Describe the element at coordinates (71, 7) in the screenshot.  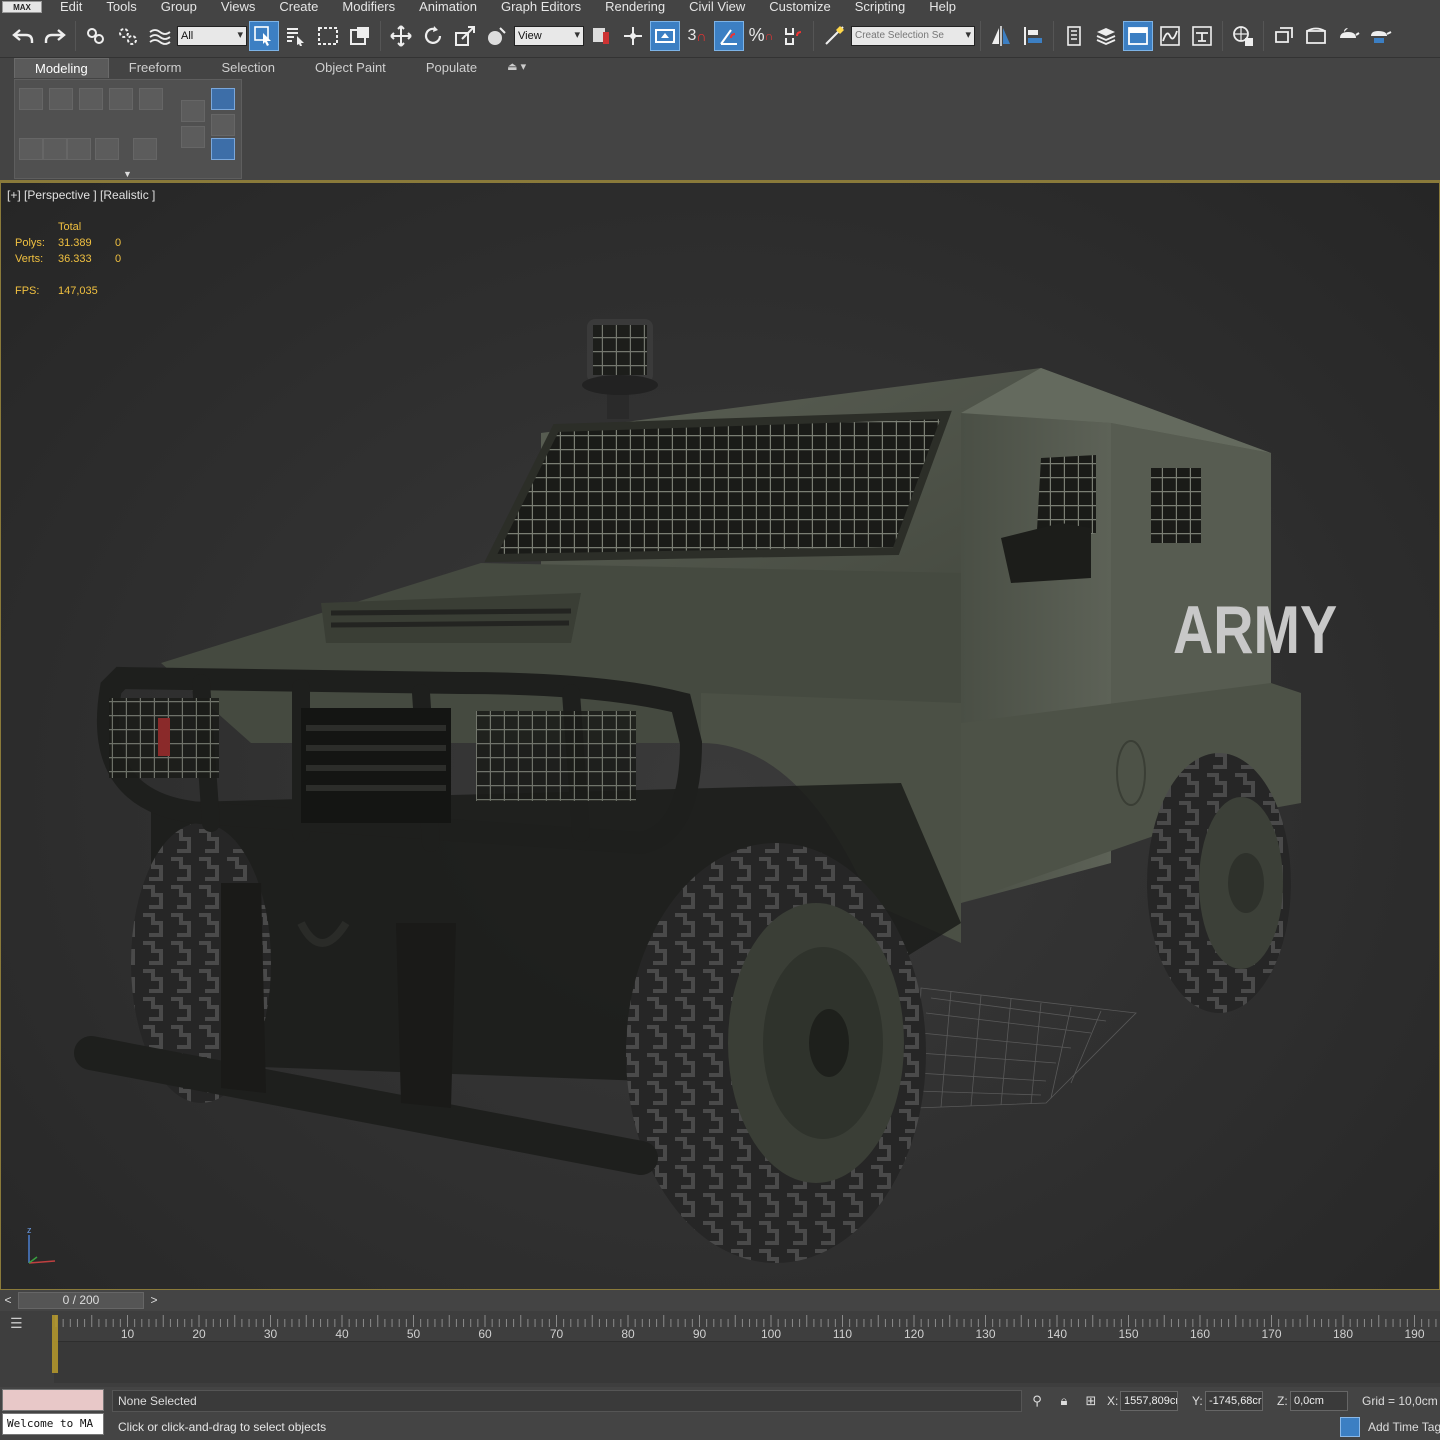
I see `menu-edit: Edit` at that location.